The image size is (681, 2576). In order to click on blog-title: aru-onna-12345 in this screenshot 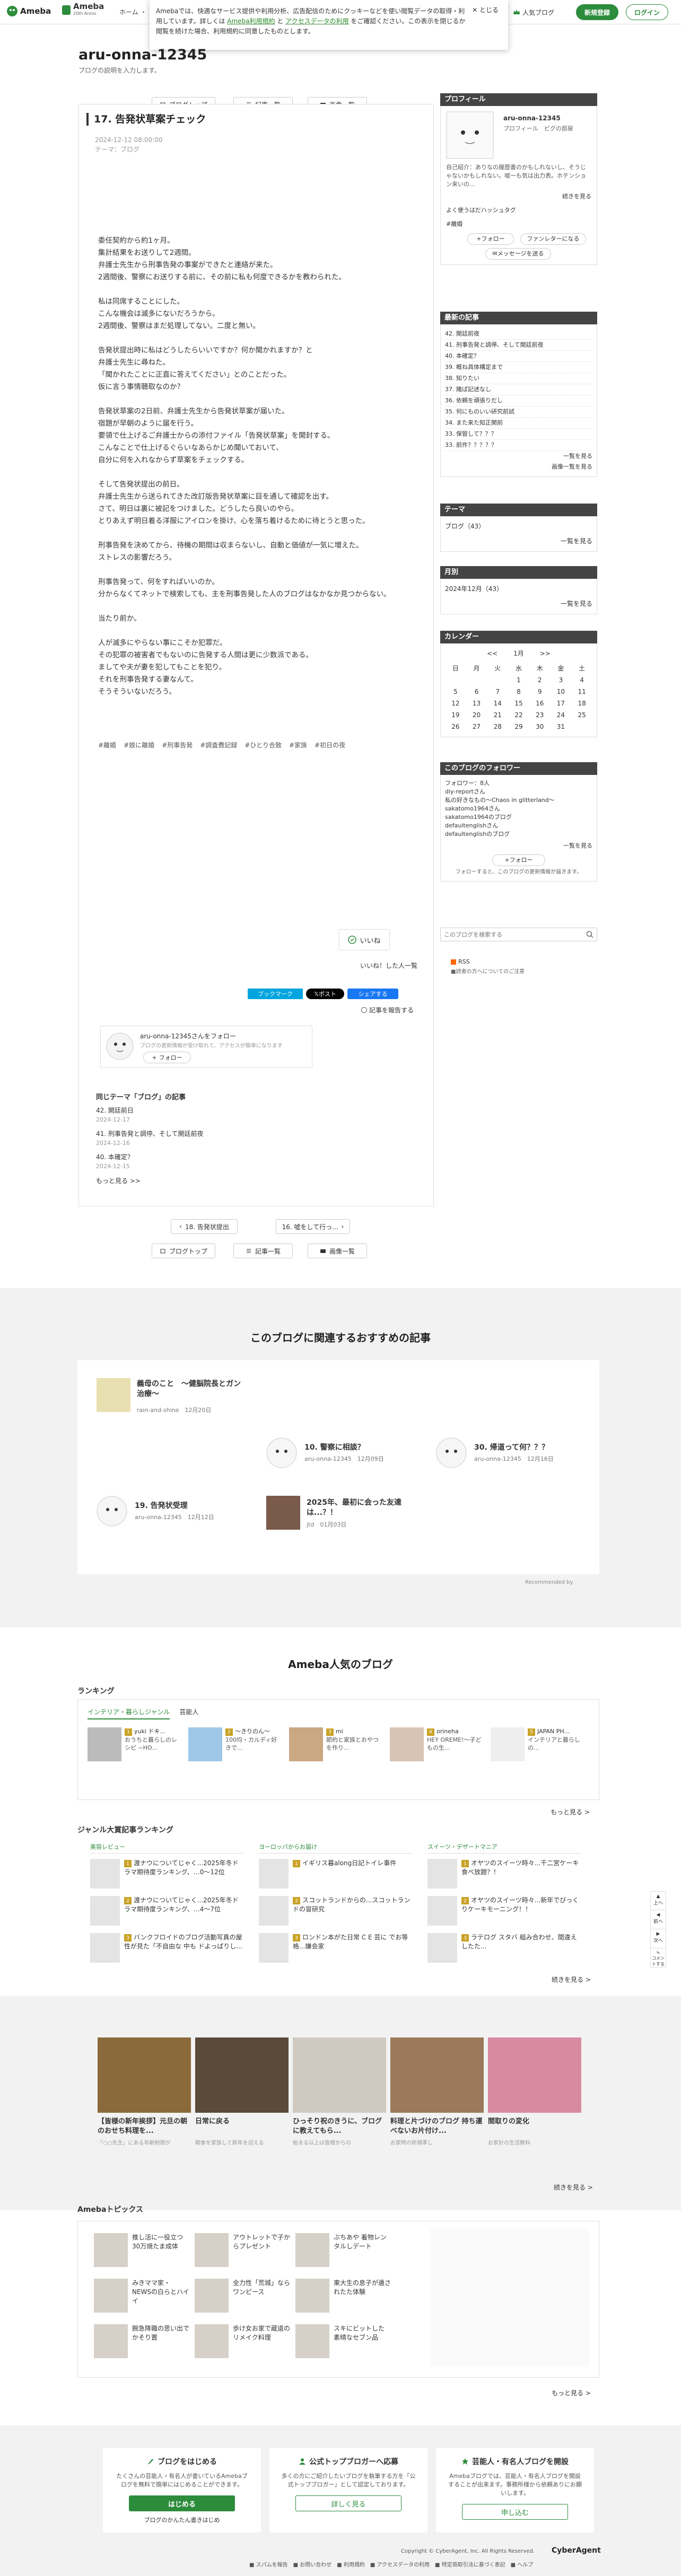, I will do `click(142, 55)`.